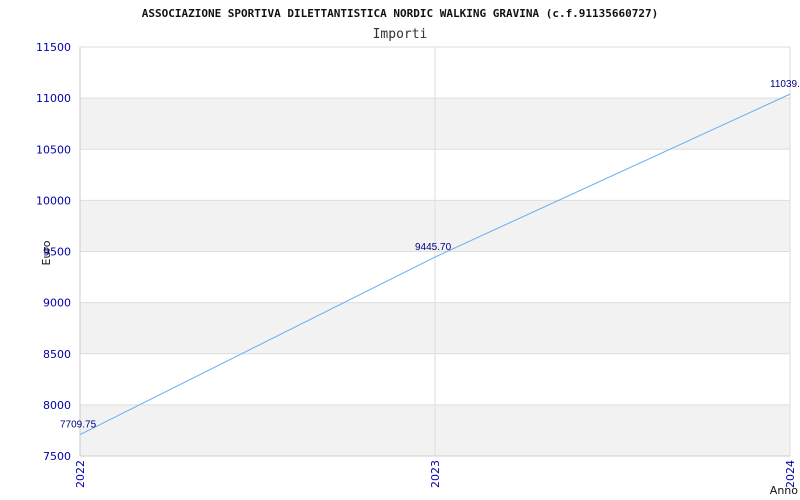 The height and width of the screenshot is (500, 800). I want to click on y-tick-label: 7500, so click(57, 456).